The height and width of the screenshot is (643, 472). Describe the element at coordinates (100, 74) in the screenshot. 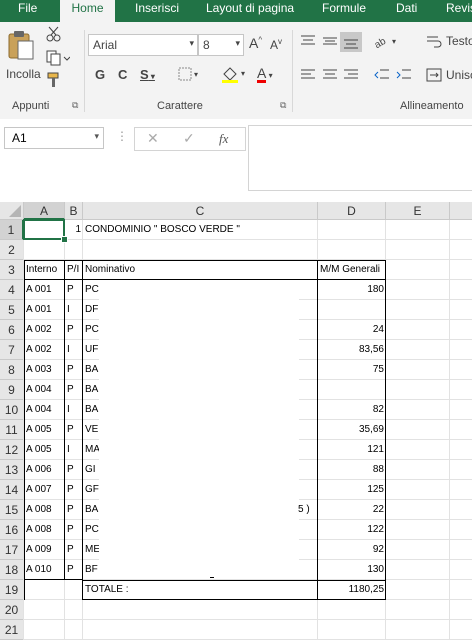

I see `bold-button: G` at that location.